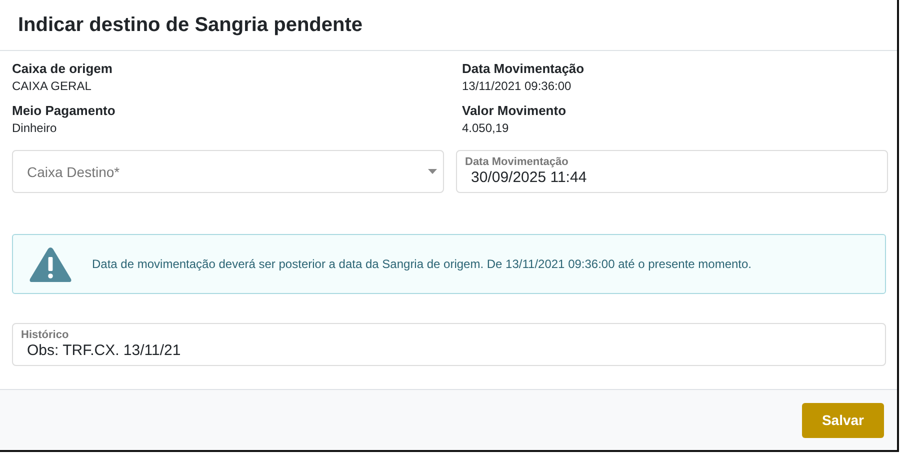 This screenshot has width=901, height=453. Describe the element at coordinates (432, 171) in the screenshot. I see `caret-icon` at that location.